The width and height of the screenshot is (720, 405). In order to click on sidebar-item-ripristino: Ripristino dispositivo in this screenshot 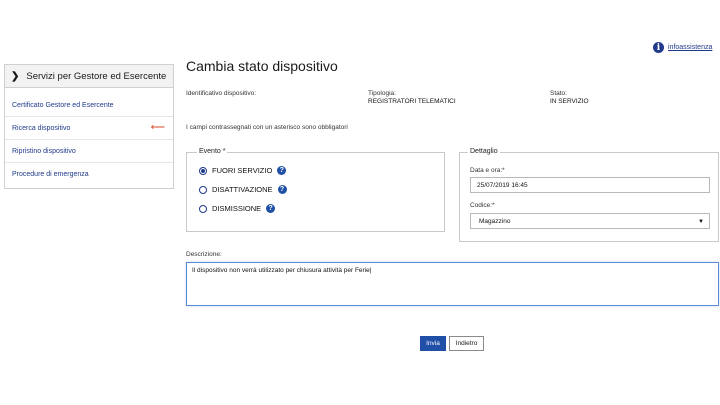, I will do `click(89, 151)`.